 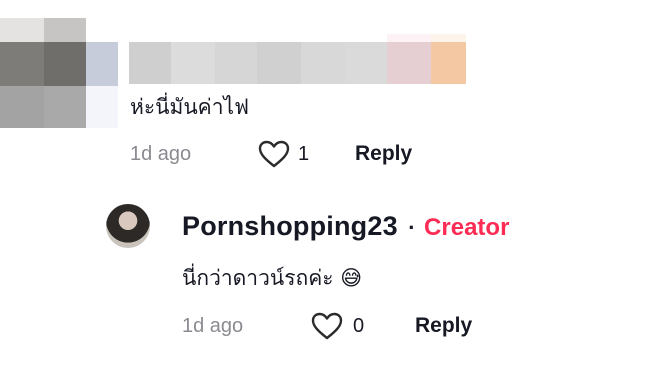 I want to click on reply-header: Pornshopping23 · Creator, so click(x=345, y=226).